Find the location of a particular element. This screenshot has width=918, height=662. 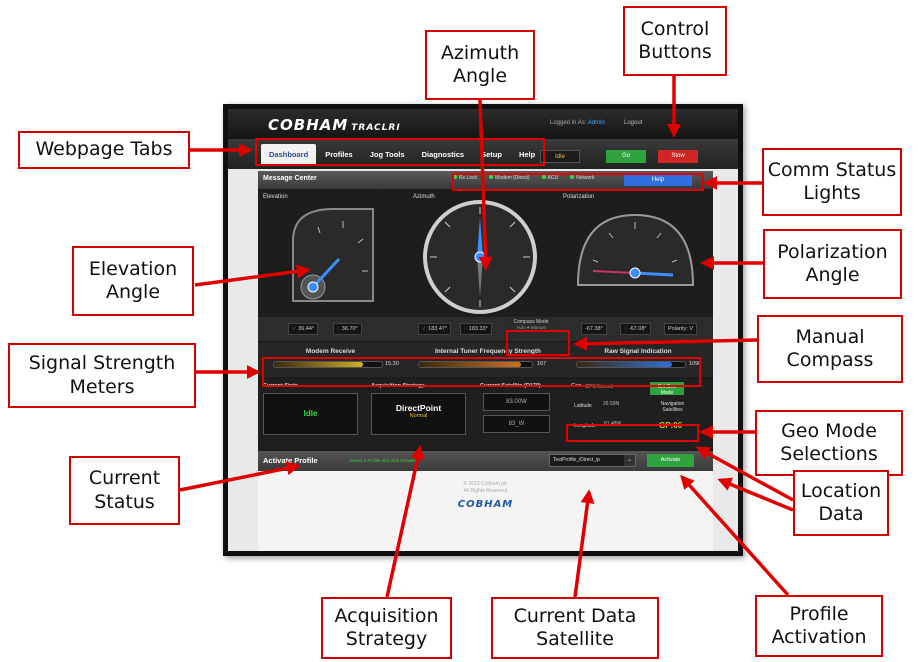

geo-mode-highlight is located at coordinates (632, 433).